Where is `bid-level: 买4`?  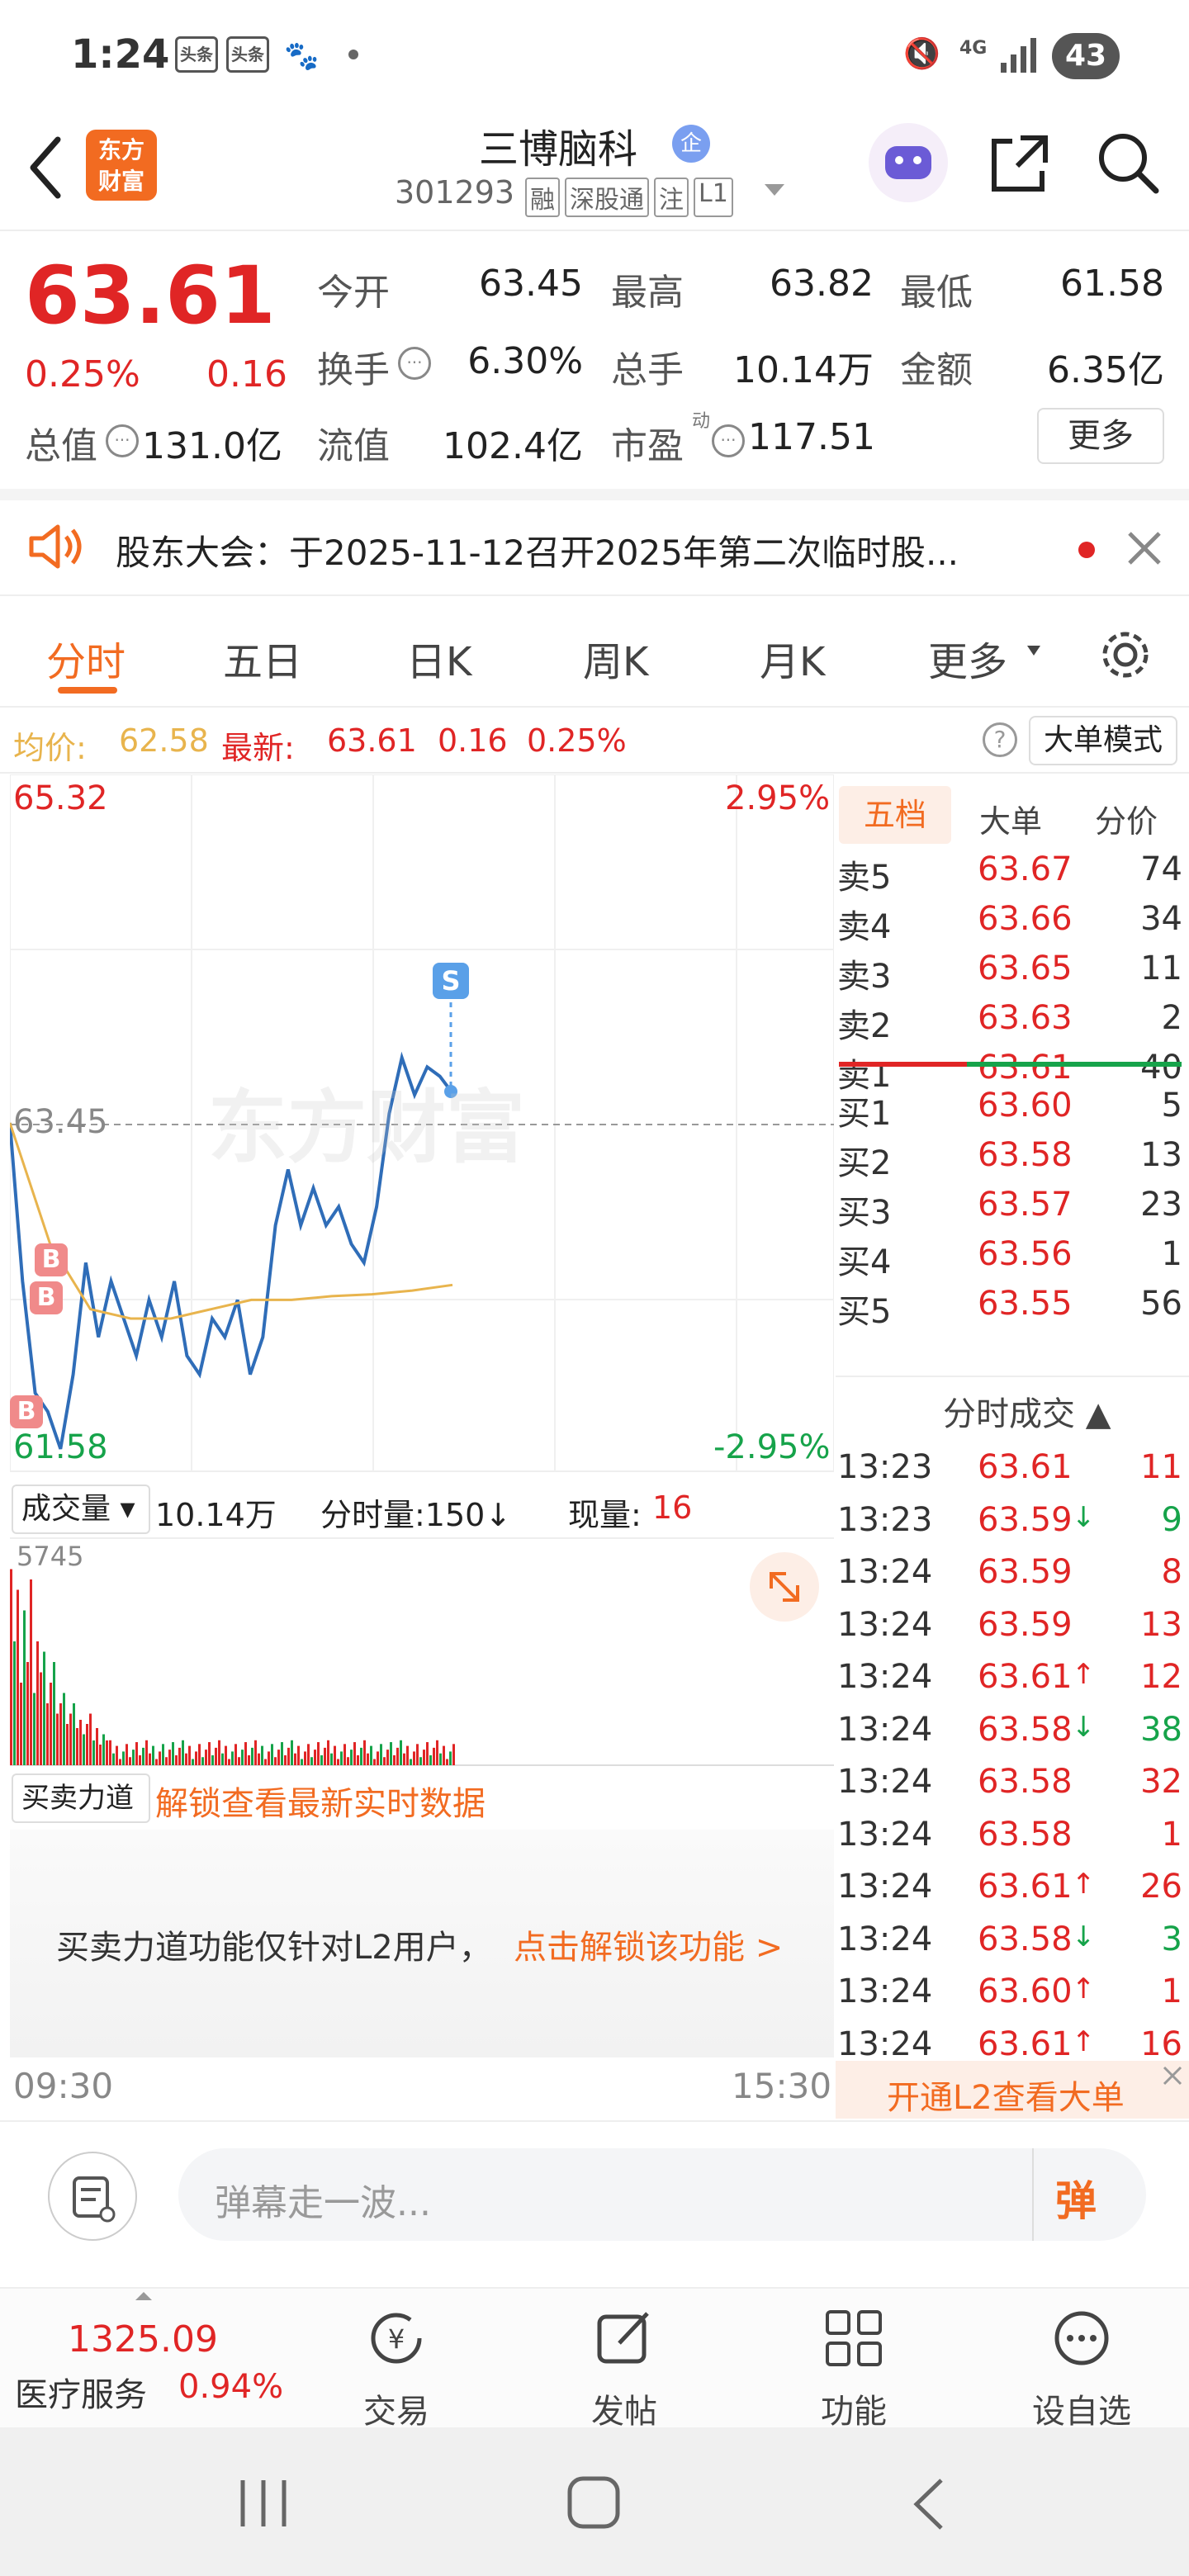
bid-level: 买4 is located at coordinates (864, 1262).